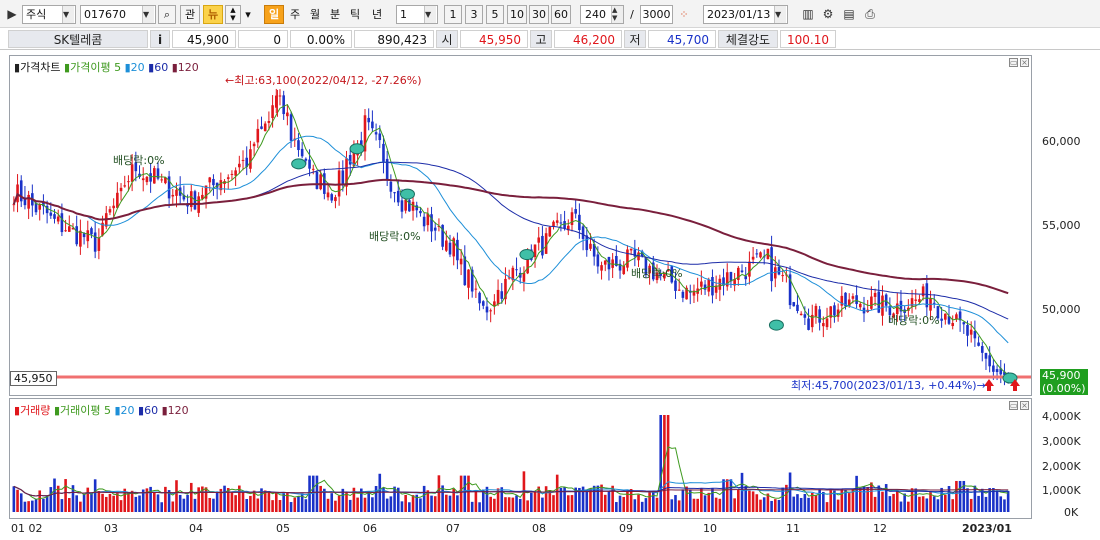 The height and width of the screenshot is (540, 1100). What do you see at coordinates (395, 236) in the screenshot?
I see `dividend-label-2: 배당락:0%` at bounding box center [395, 236].